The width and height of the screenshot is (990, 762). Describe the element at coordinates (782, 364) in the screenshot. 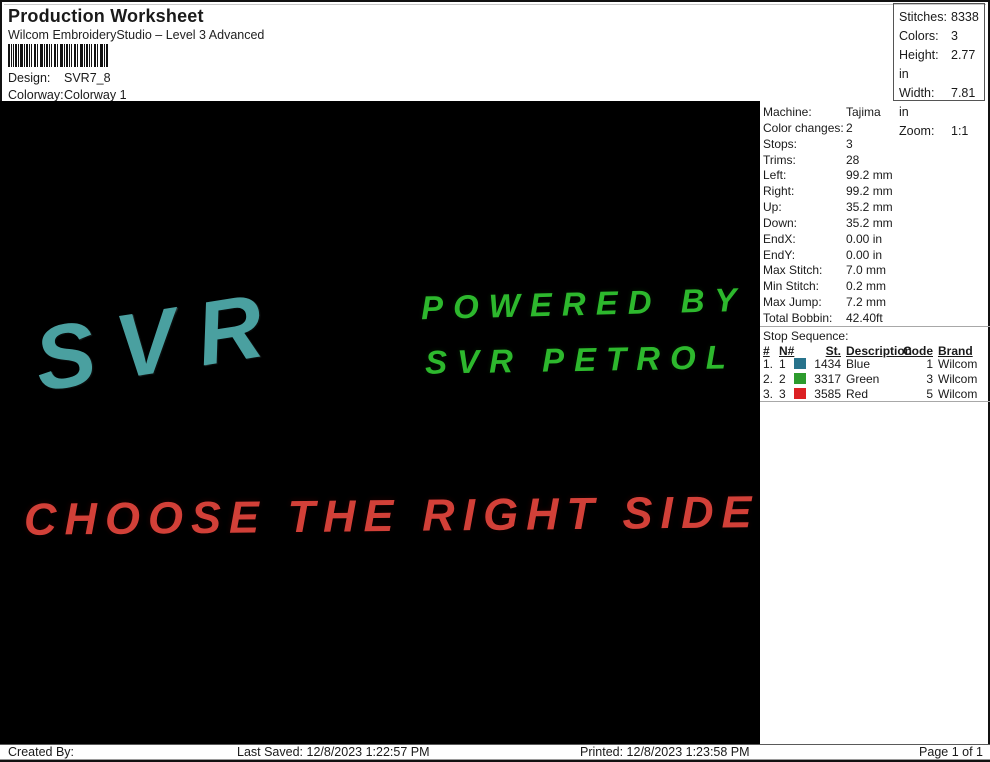

I see `seq-n: 1` at that location.